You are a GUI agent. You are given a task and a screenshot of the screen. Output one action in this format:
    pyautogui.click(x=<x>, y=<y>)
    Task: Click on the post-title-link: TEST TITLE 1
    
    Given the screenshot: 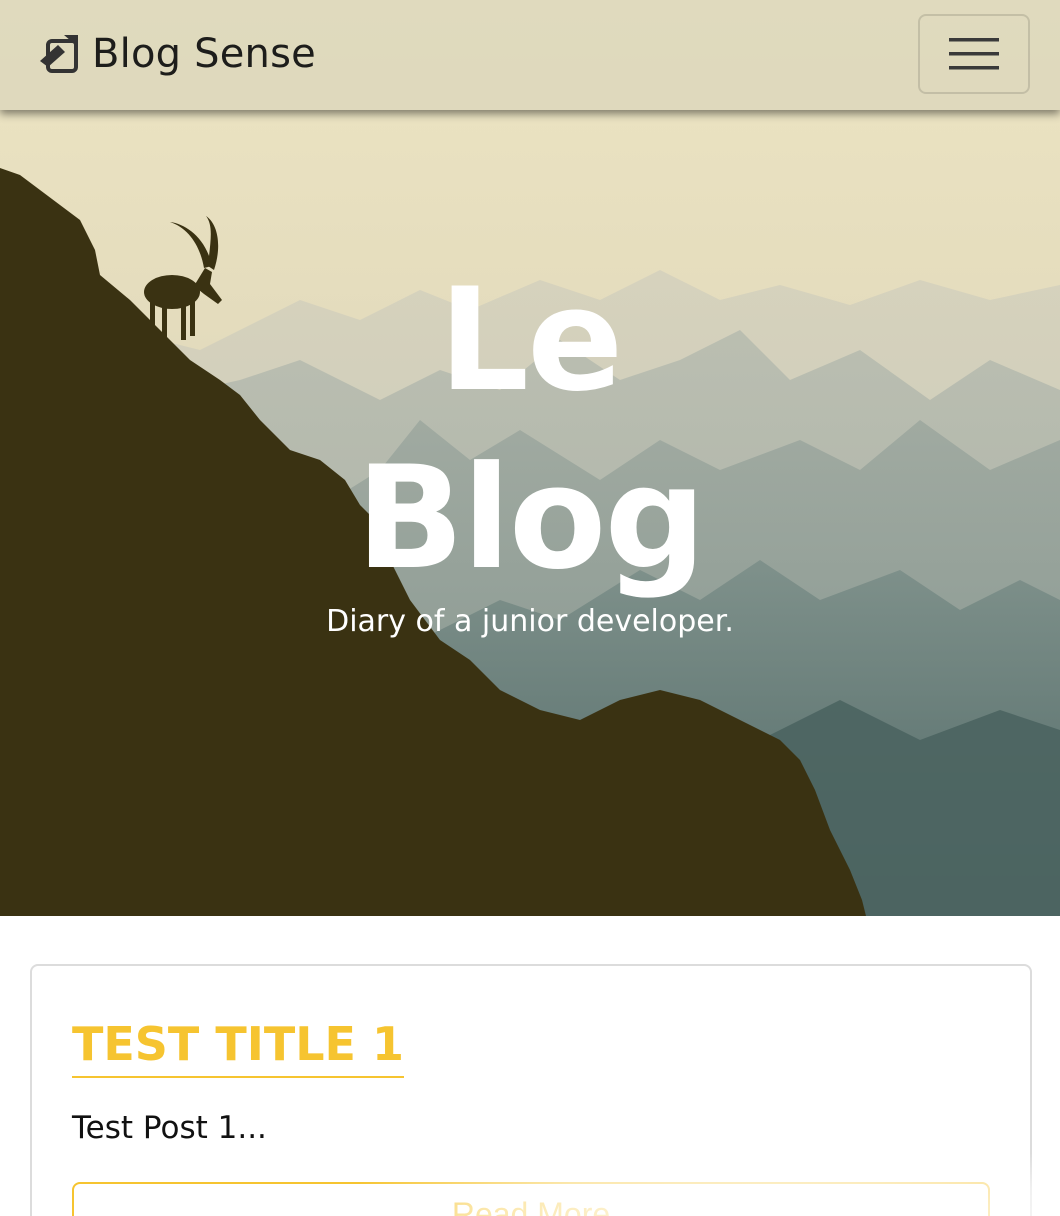 What is the action you would take?
    pyautogui.click(x=238, y=1047)
    